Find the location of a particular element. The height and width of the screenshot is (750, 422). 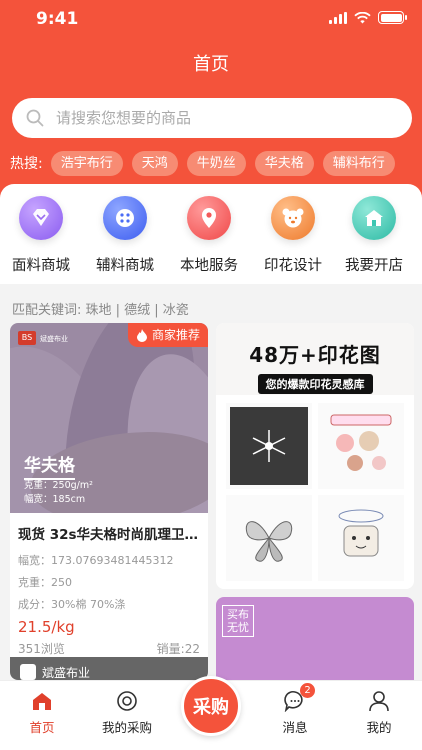

merchant-recommend-badge: 商家推荐 is located at coordinates (167, 335).